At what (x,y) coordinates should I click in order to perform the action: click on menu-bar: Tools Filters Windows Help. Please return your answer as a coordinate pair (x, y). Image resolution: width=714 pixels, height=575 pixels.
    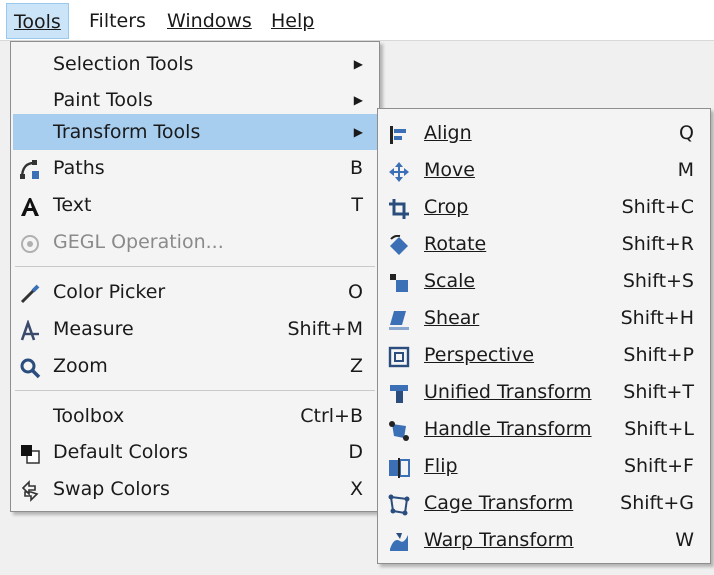
    Looking at the image, I should click on (357, 20).